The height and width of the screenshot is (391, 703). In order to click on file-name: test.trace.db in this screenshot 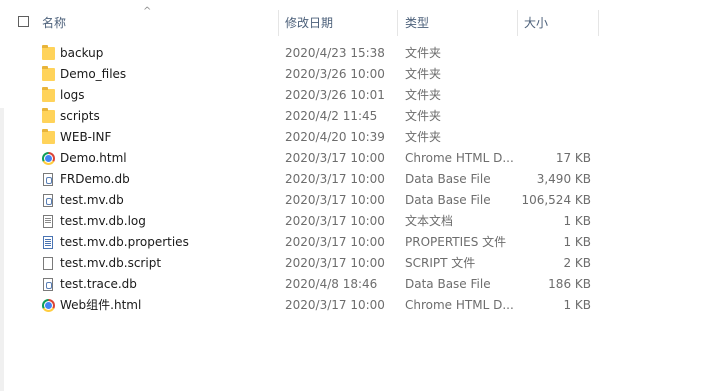, I will do `click(98, 284)`.